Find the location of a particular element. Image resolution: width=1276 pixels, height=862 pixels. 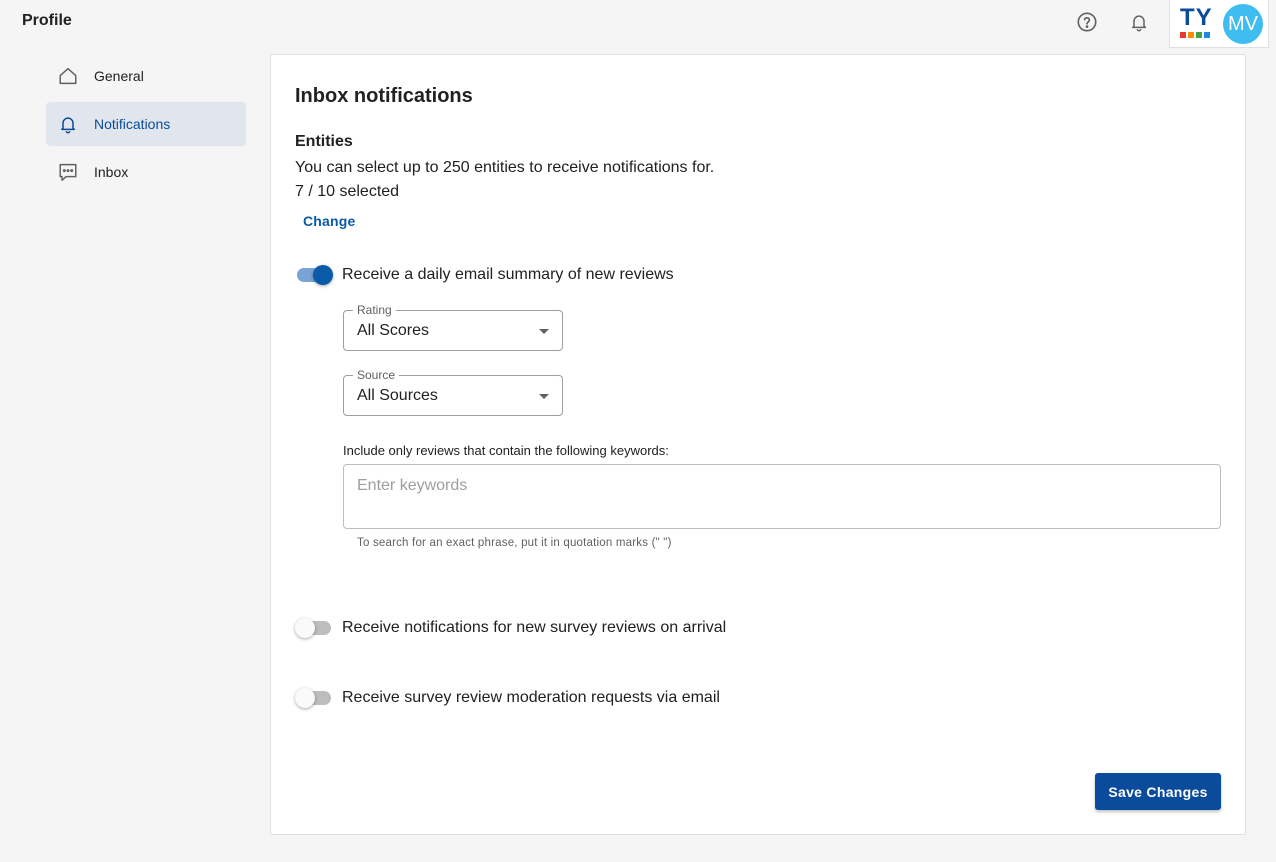

change-entities-button: Change is located at coordinates (329, 221).